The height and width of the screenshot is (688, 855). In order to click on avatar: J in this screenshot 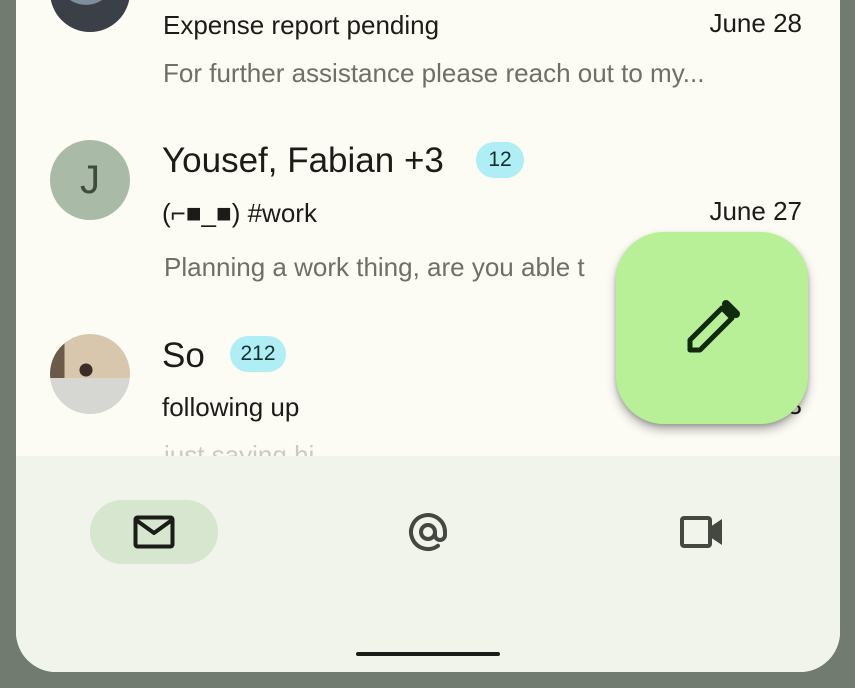, I will do `click(90, 180)`.